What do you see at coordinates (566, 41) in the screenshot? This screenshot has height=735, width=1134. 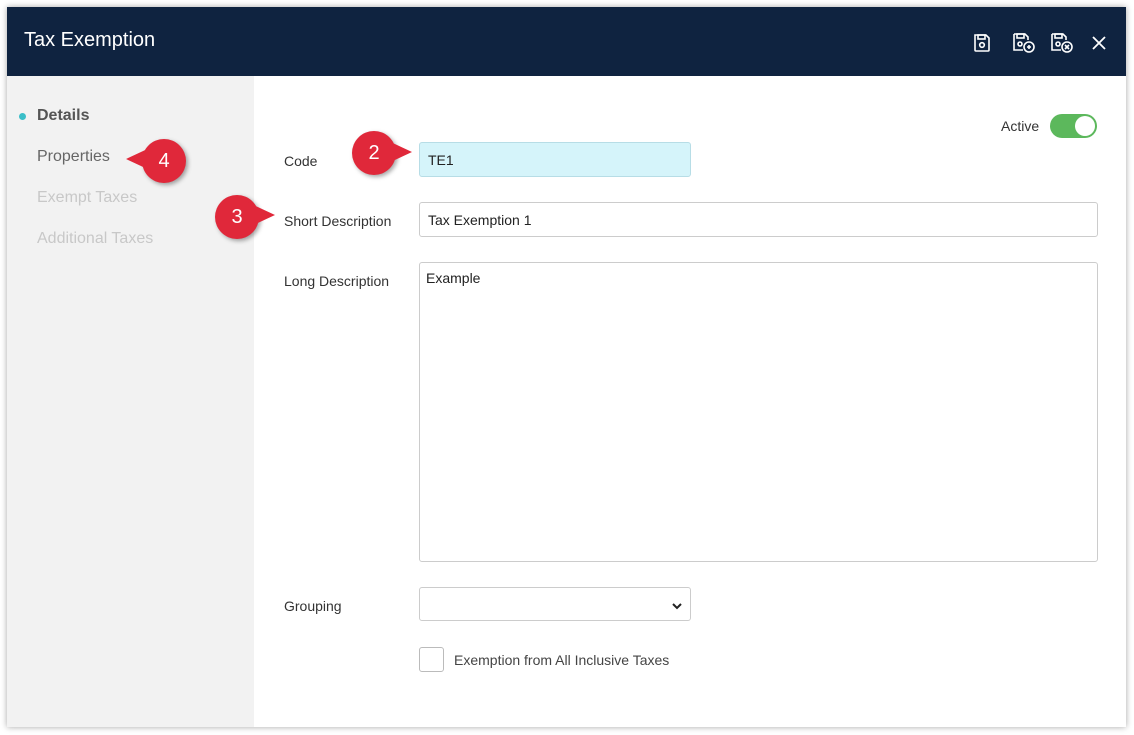 I see `title-bar: Tax Exemption` at bounding box center [566, 41].